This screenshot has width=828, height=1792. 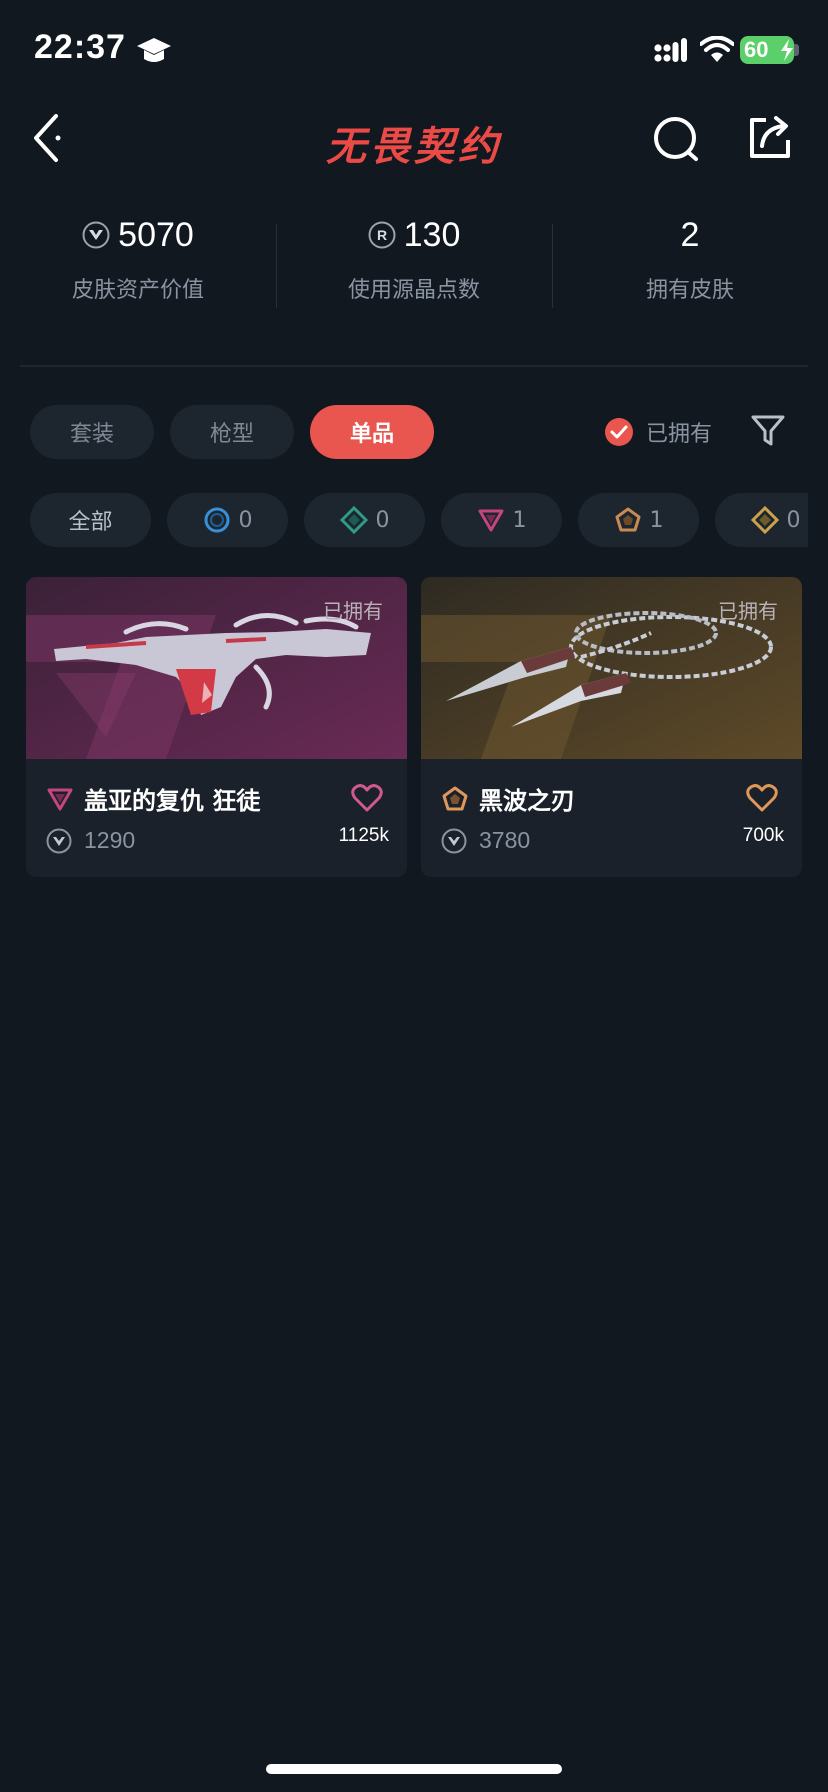 I want to click on like-count: 700k, so click(x=763, y=835).